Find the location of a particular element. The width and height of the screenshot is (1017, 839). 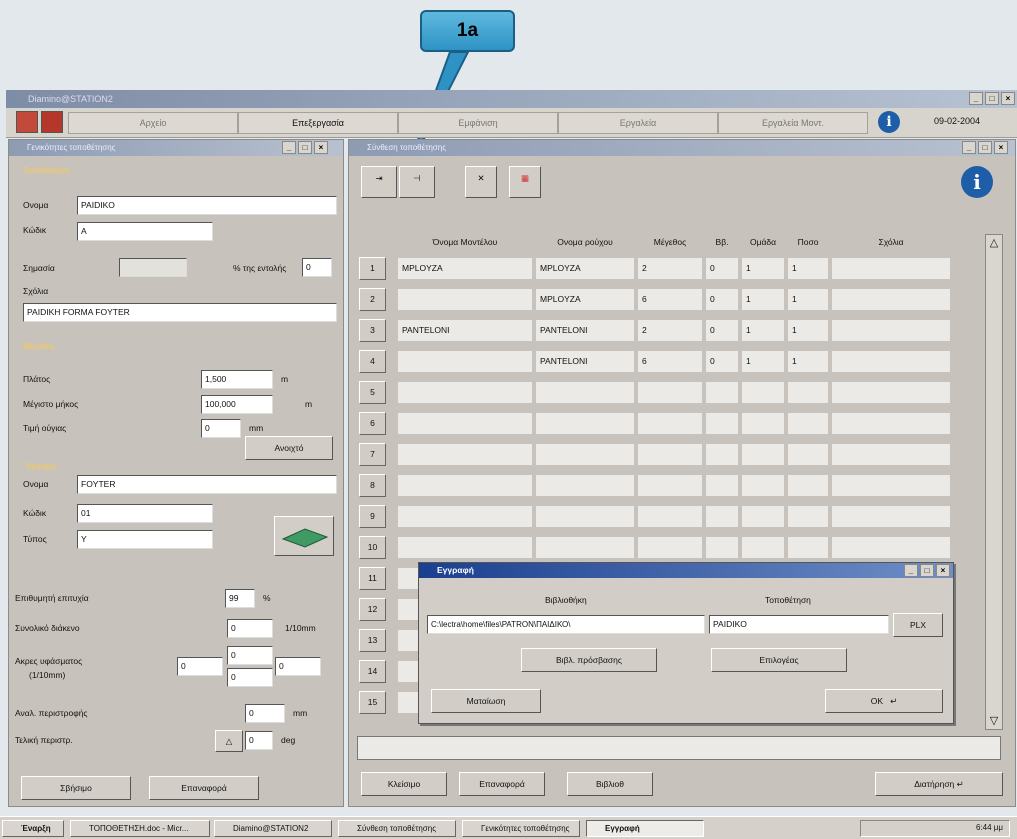

close-button: × is located at coordinates (1008, 98).